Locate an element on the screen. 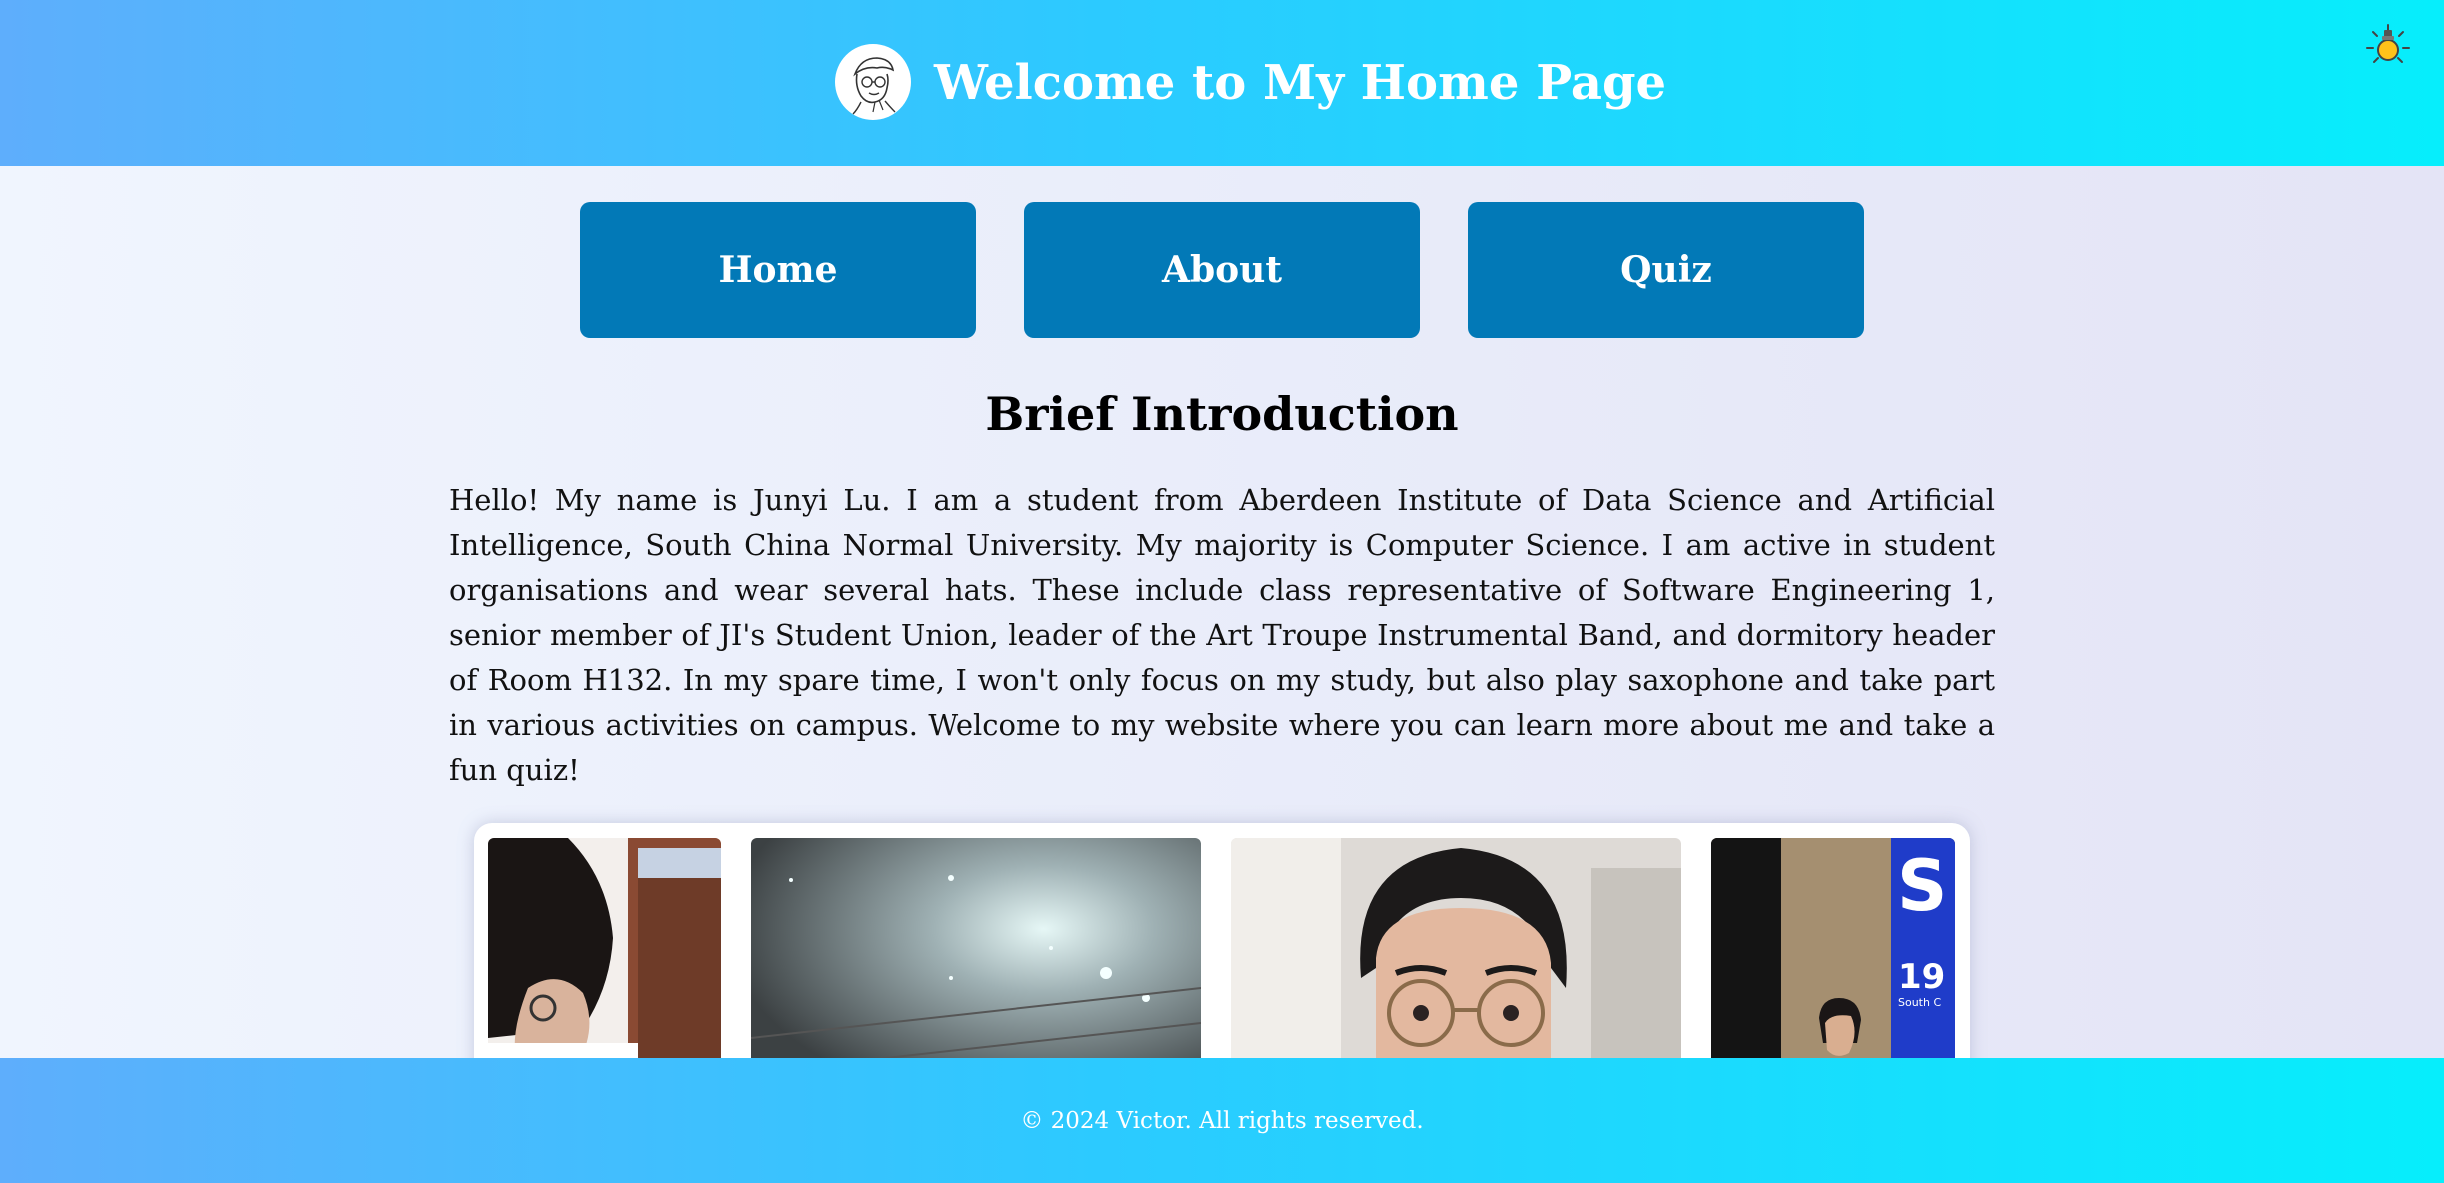 The image size is (2444, 1183). sketch-portrait-icon is located at coordinates (873, 82).